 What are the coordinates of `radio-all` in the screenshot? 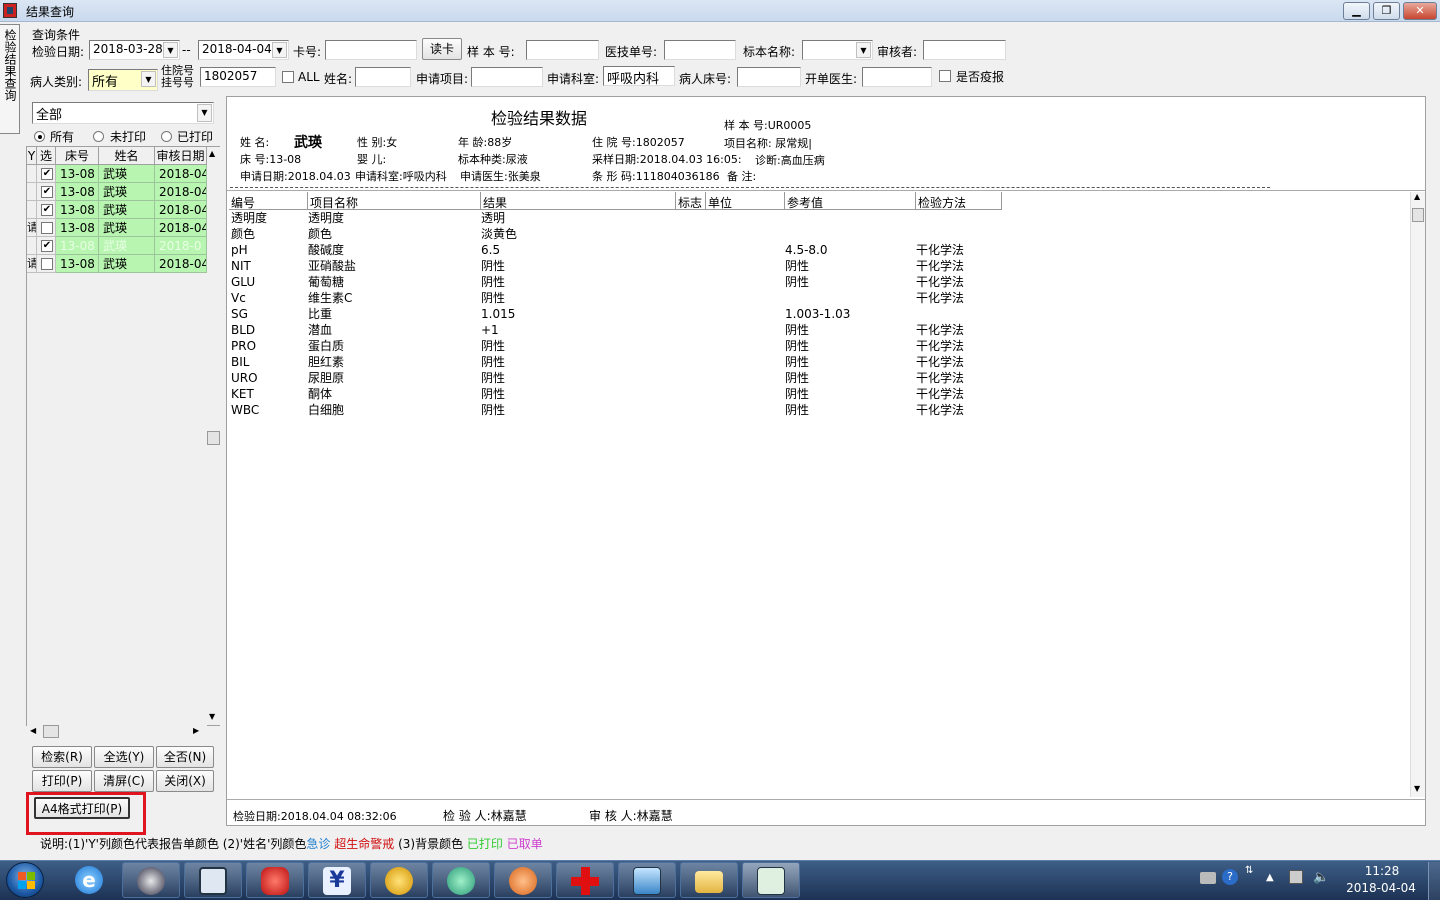 It's located at (39, 136).